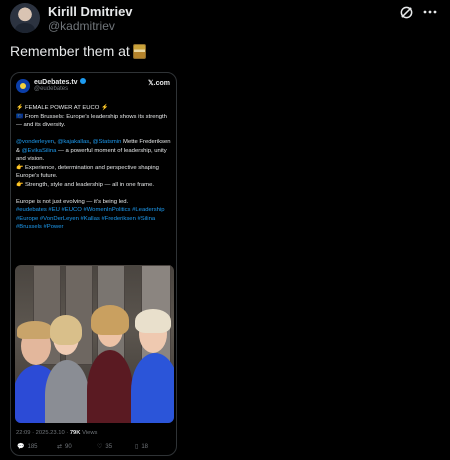  I want to click on embed-line-headline: ⚡ FEMALE POWER AT EUCO ⚡, so click(62, 108).